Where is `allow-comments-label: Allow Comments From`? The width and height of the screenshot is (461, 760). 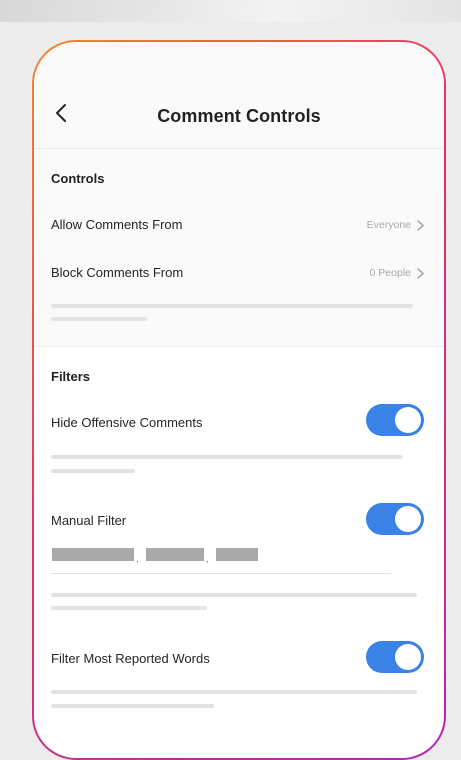
allow-comments-label: Allow Comments From is located at coordinates (117, 224).